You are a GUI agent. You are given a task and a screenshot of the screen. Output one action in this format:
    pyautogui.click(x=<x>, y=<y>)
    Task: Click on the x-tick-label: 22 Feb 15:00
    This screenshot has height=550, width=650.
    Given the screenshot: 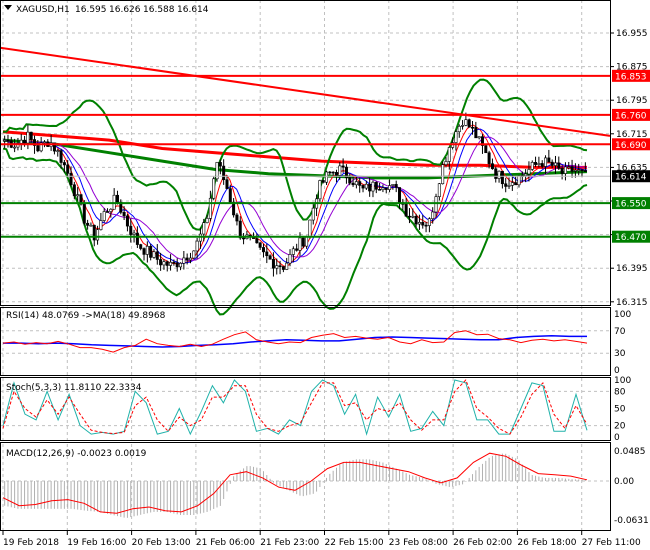 What is the action you would take?
    pyautogui.click(x=354, y=543)
    